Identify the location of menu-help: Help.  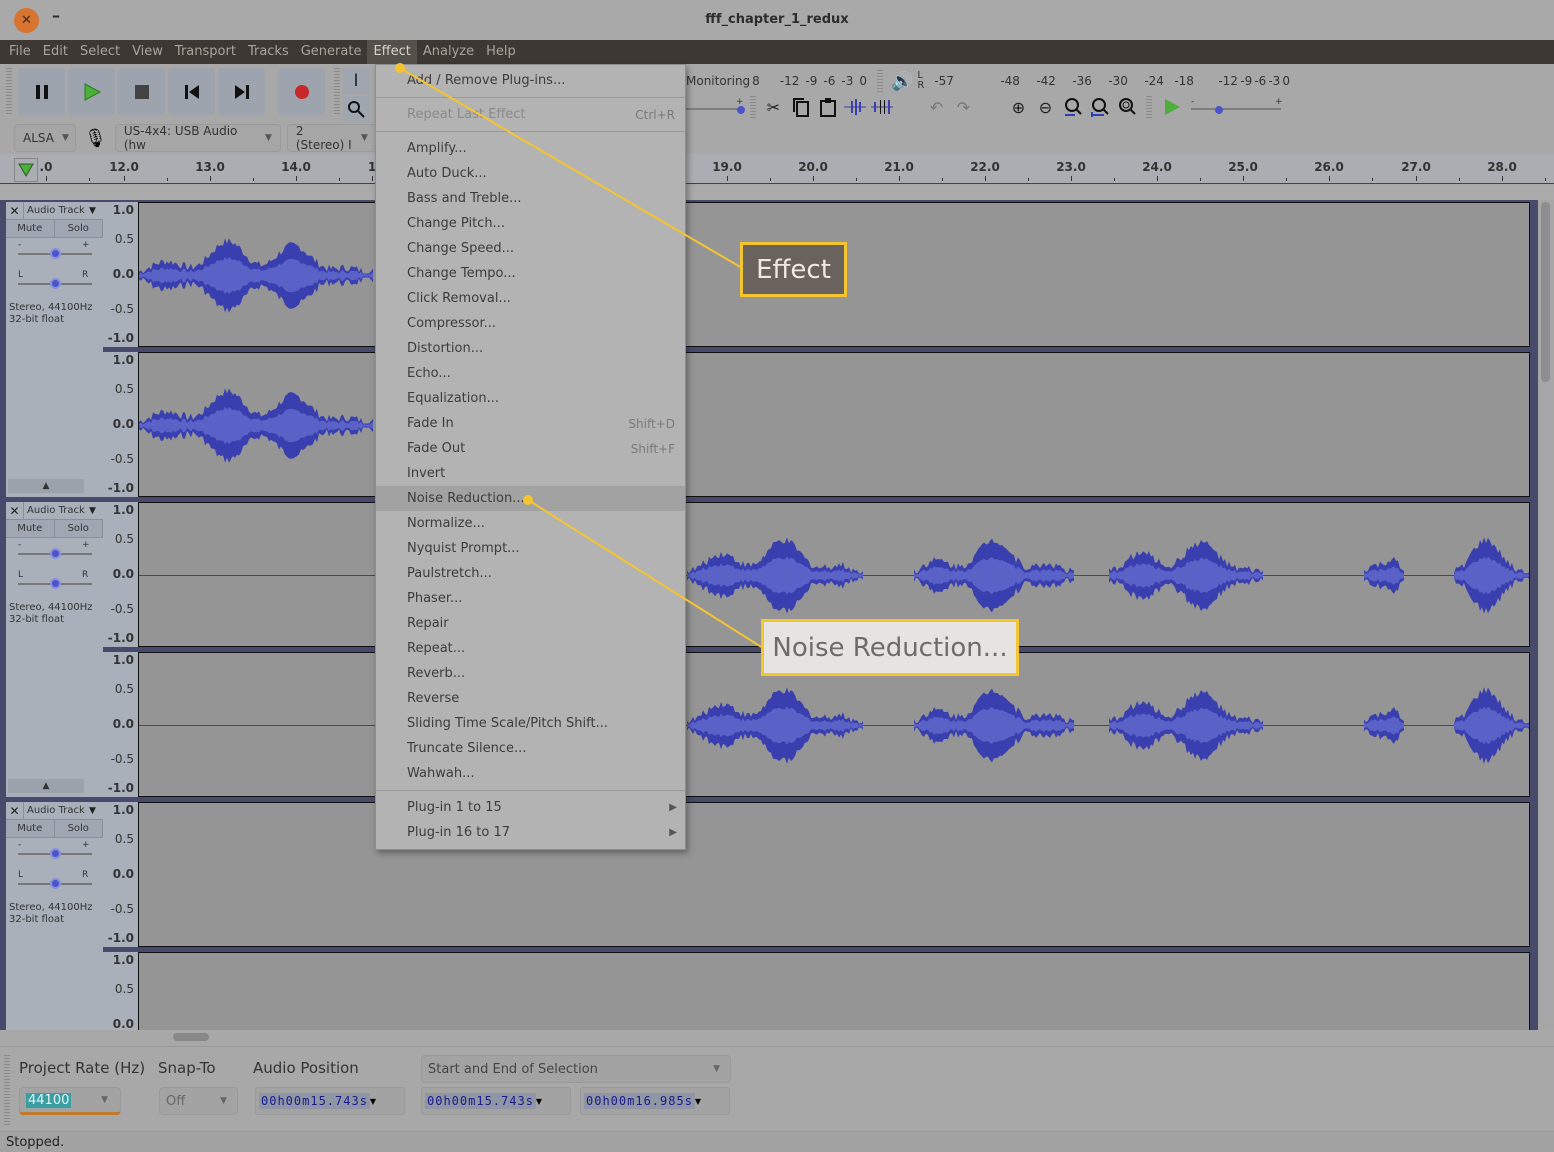
(501, 52).